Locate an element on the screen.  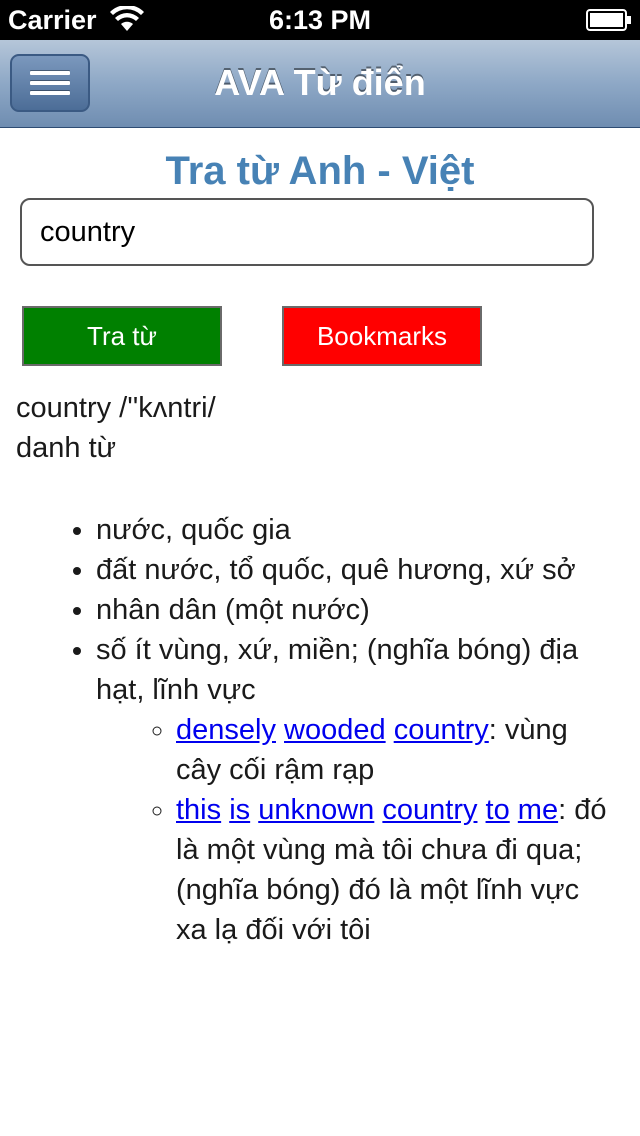
word-link: is is located at coordinates (239, 810).